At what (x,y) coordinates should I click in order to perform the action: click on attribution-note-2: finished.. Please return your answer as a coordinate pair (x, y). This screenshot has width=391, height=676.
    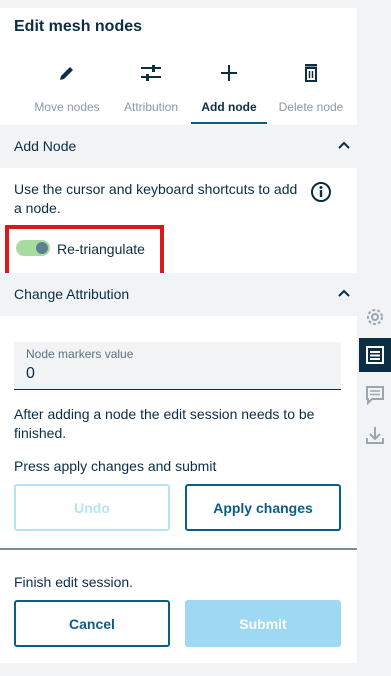
    Looking at the image, I should click on (40, 433).